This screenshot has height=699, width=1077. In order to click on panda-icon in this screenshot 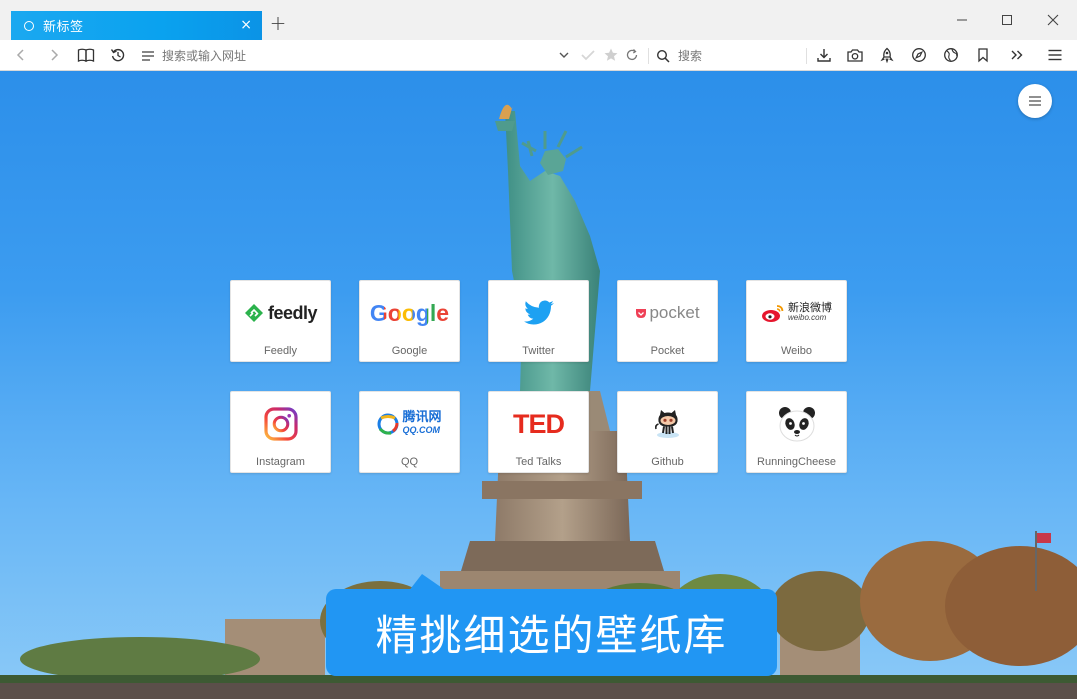, I will do `click(796, 424)`.